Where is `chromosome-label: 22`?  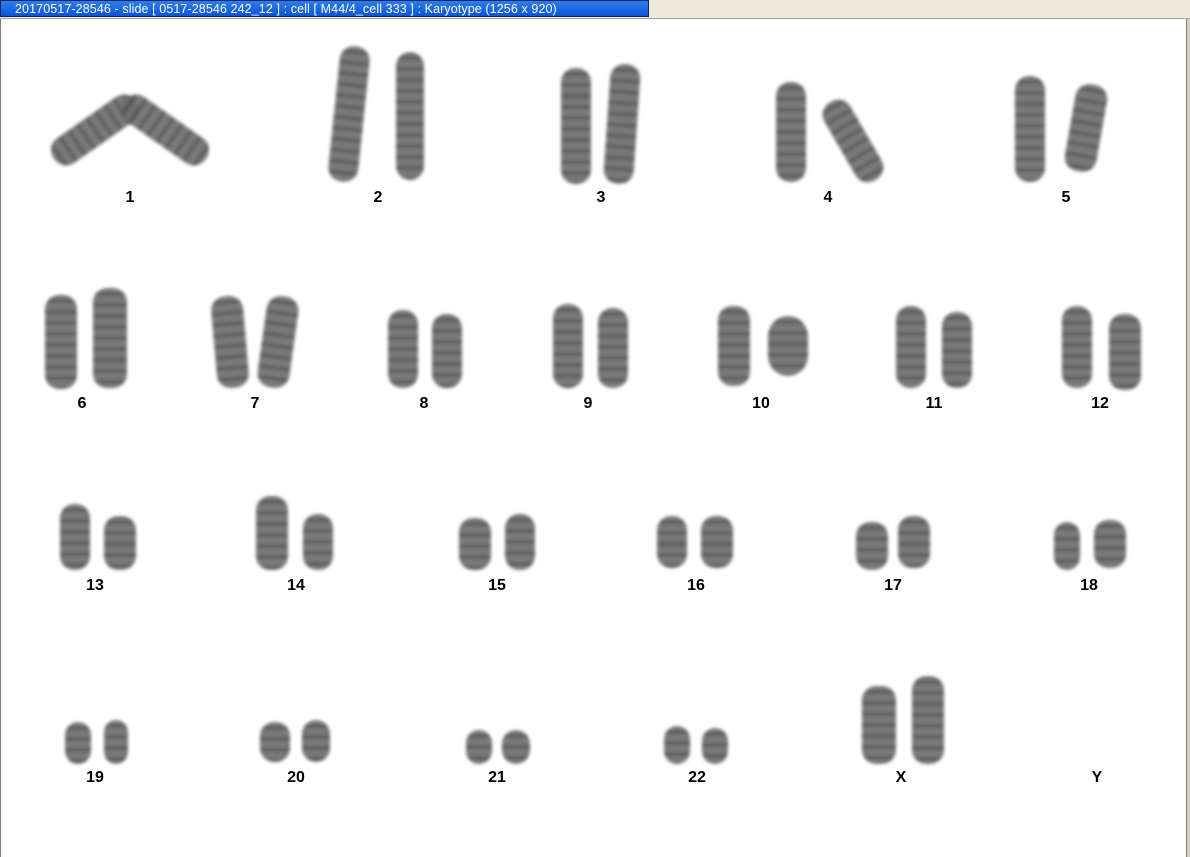
chromosome-label: 22 is located at coordinates (697, 777).